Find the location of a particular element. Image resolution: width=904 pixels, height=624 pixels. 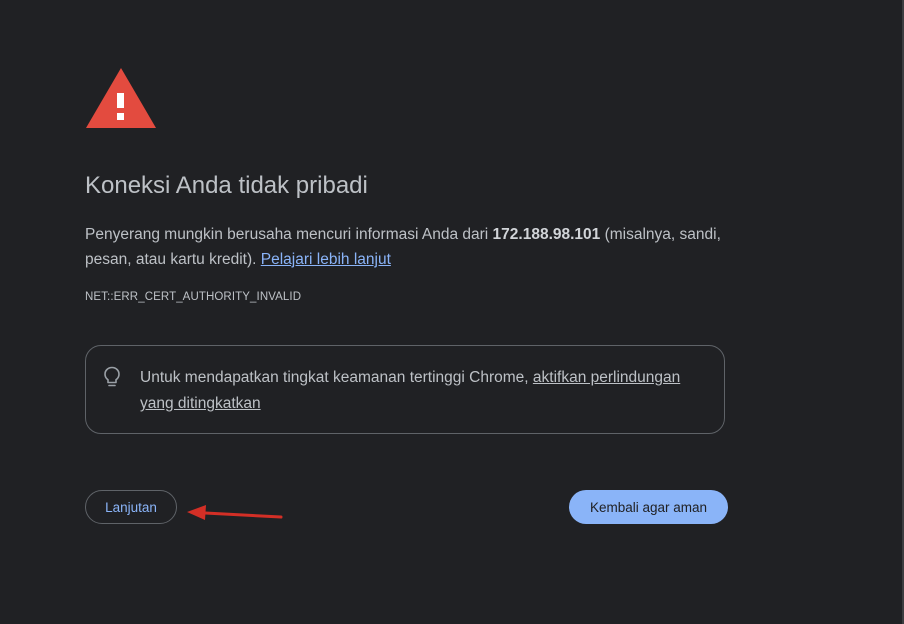

page-title: Koneksi Anda tidak pribadi is located at coordinates (226, 185).